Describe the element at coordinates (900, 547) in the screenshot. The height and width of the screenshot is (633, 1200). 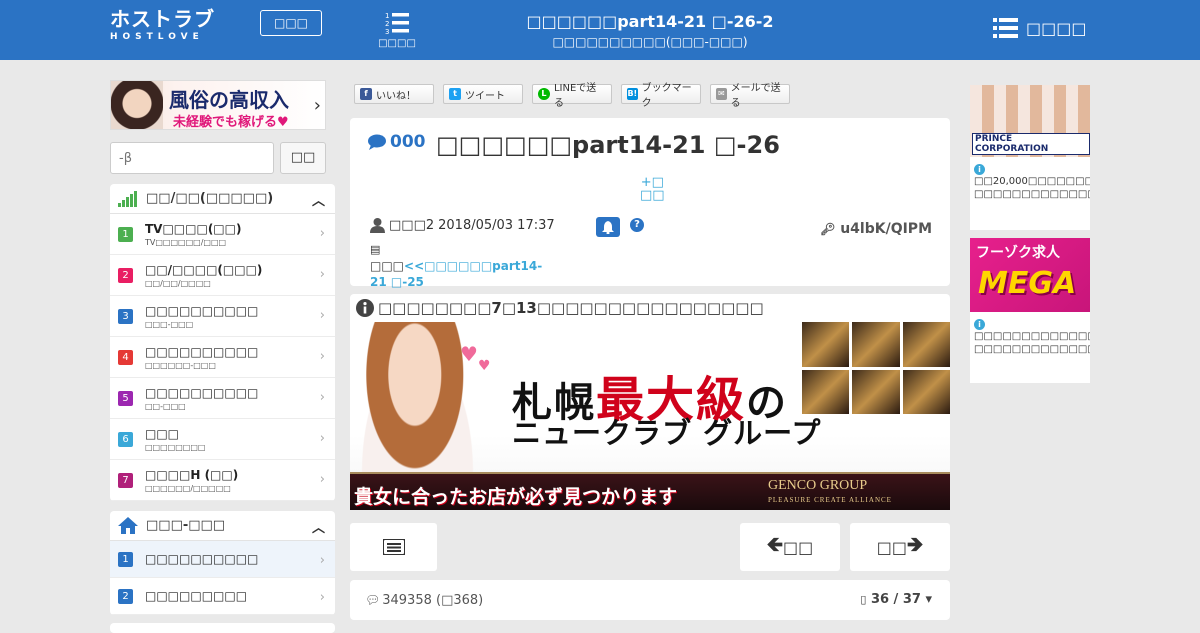
I see `next-page-button: □□ 🡺` at that location.